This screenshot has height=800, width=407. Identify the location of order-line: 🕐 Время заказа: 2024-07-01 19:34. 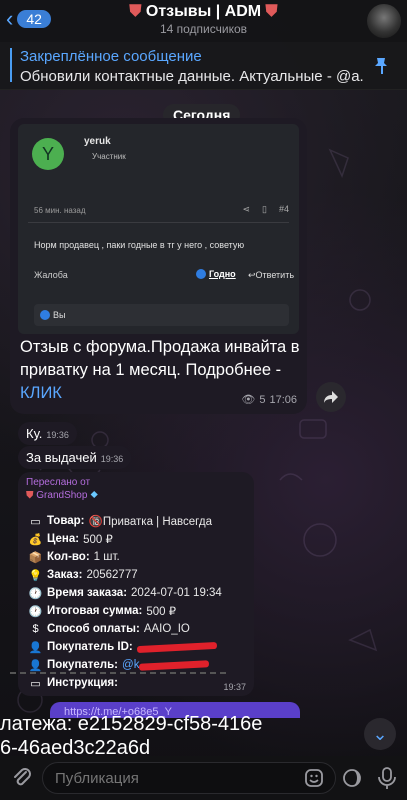
(139, 593).